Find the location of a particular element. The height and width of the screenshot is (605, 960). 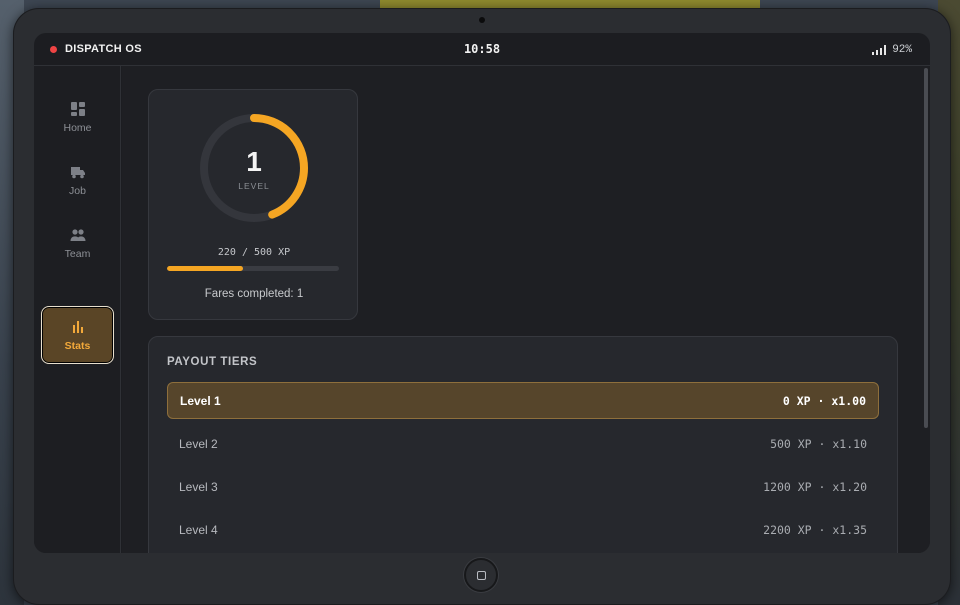

sidebar-item-team: Team is located at coordinates (77, 243).